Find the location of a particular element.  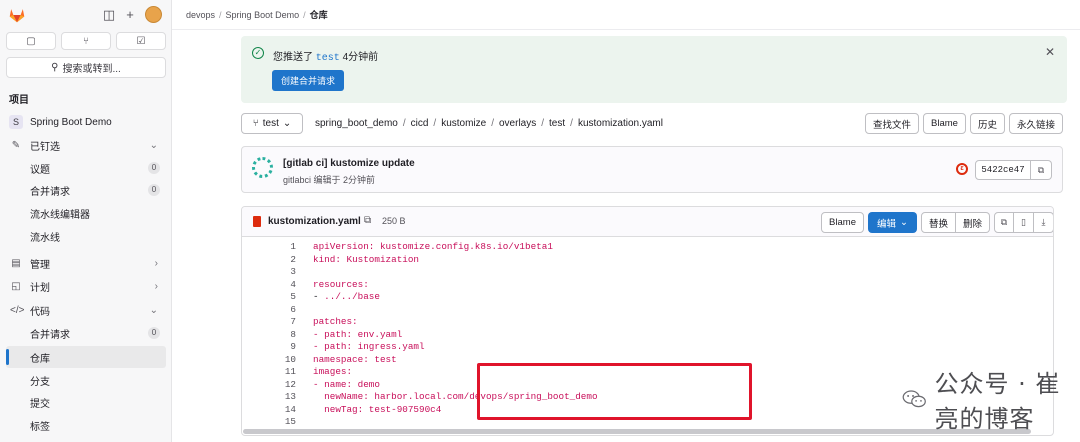

commit-sha: 5422ce47 is located at coordinates (1003, 170).